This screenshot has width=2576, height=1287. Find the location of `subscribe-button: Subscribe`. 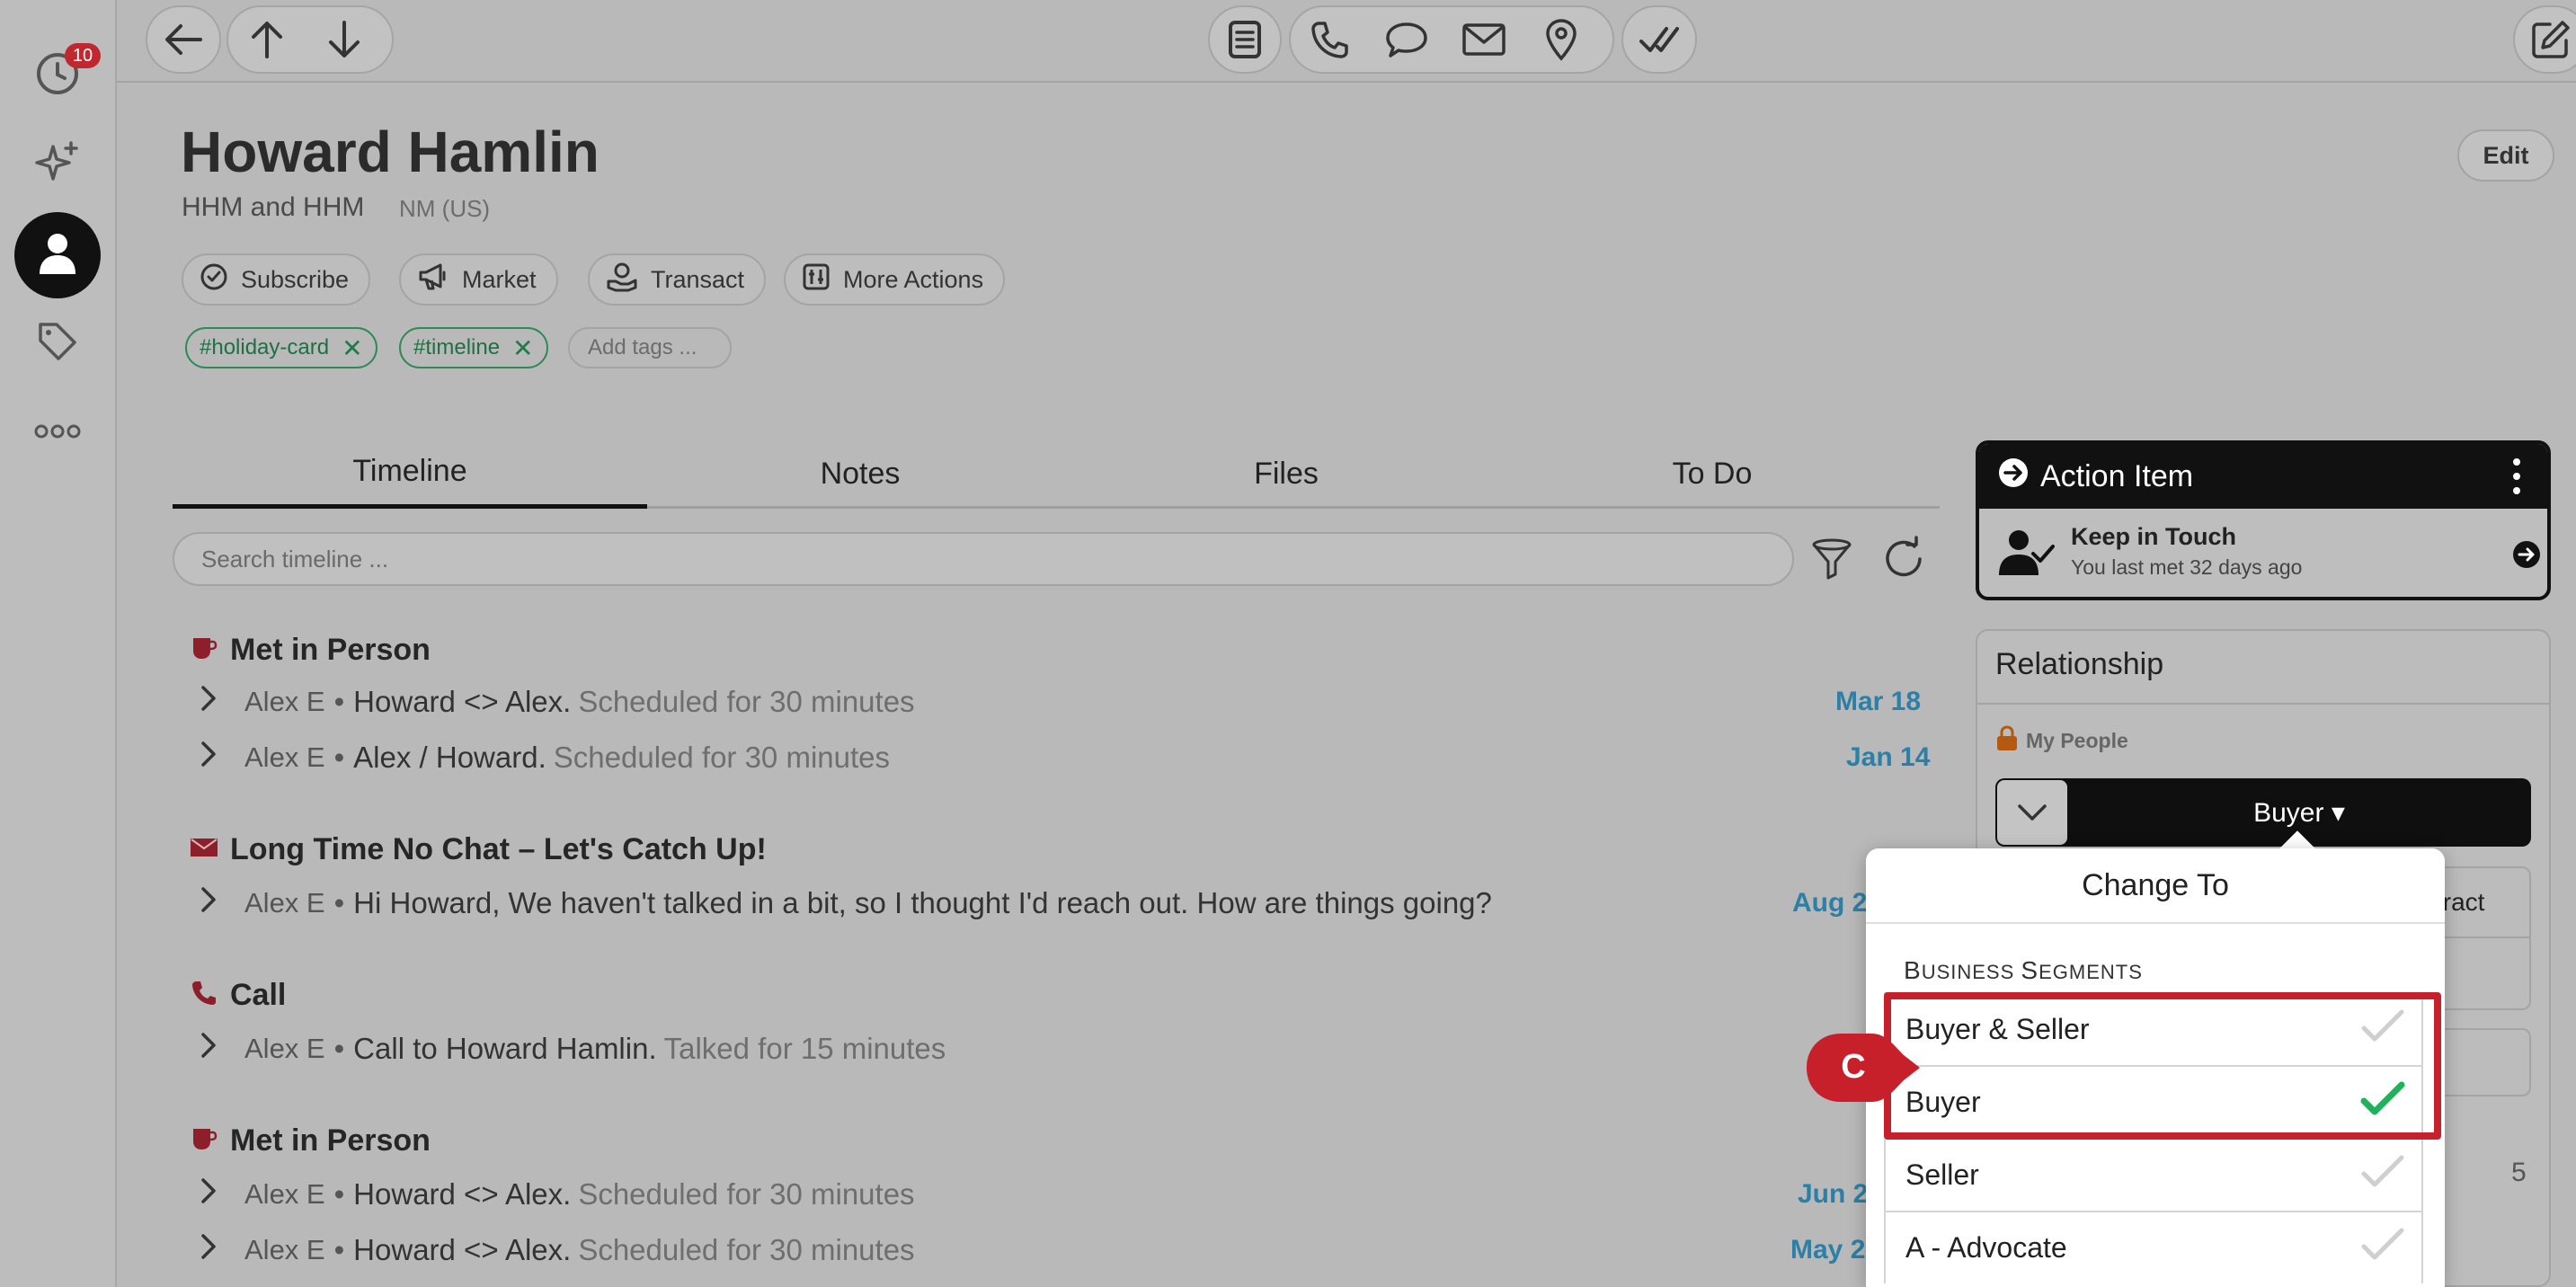

subscribe-button: Subscribe is located at coordinates (276, 279).